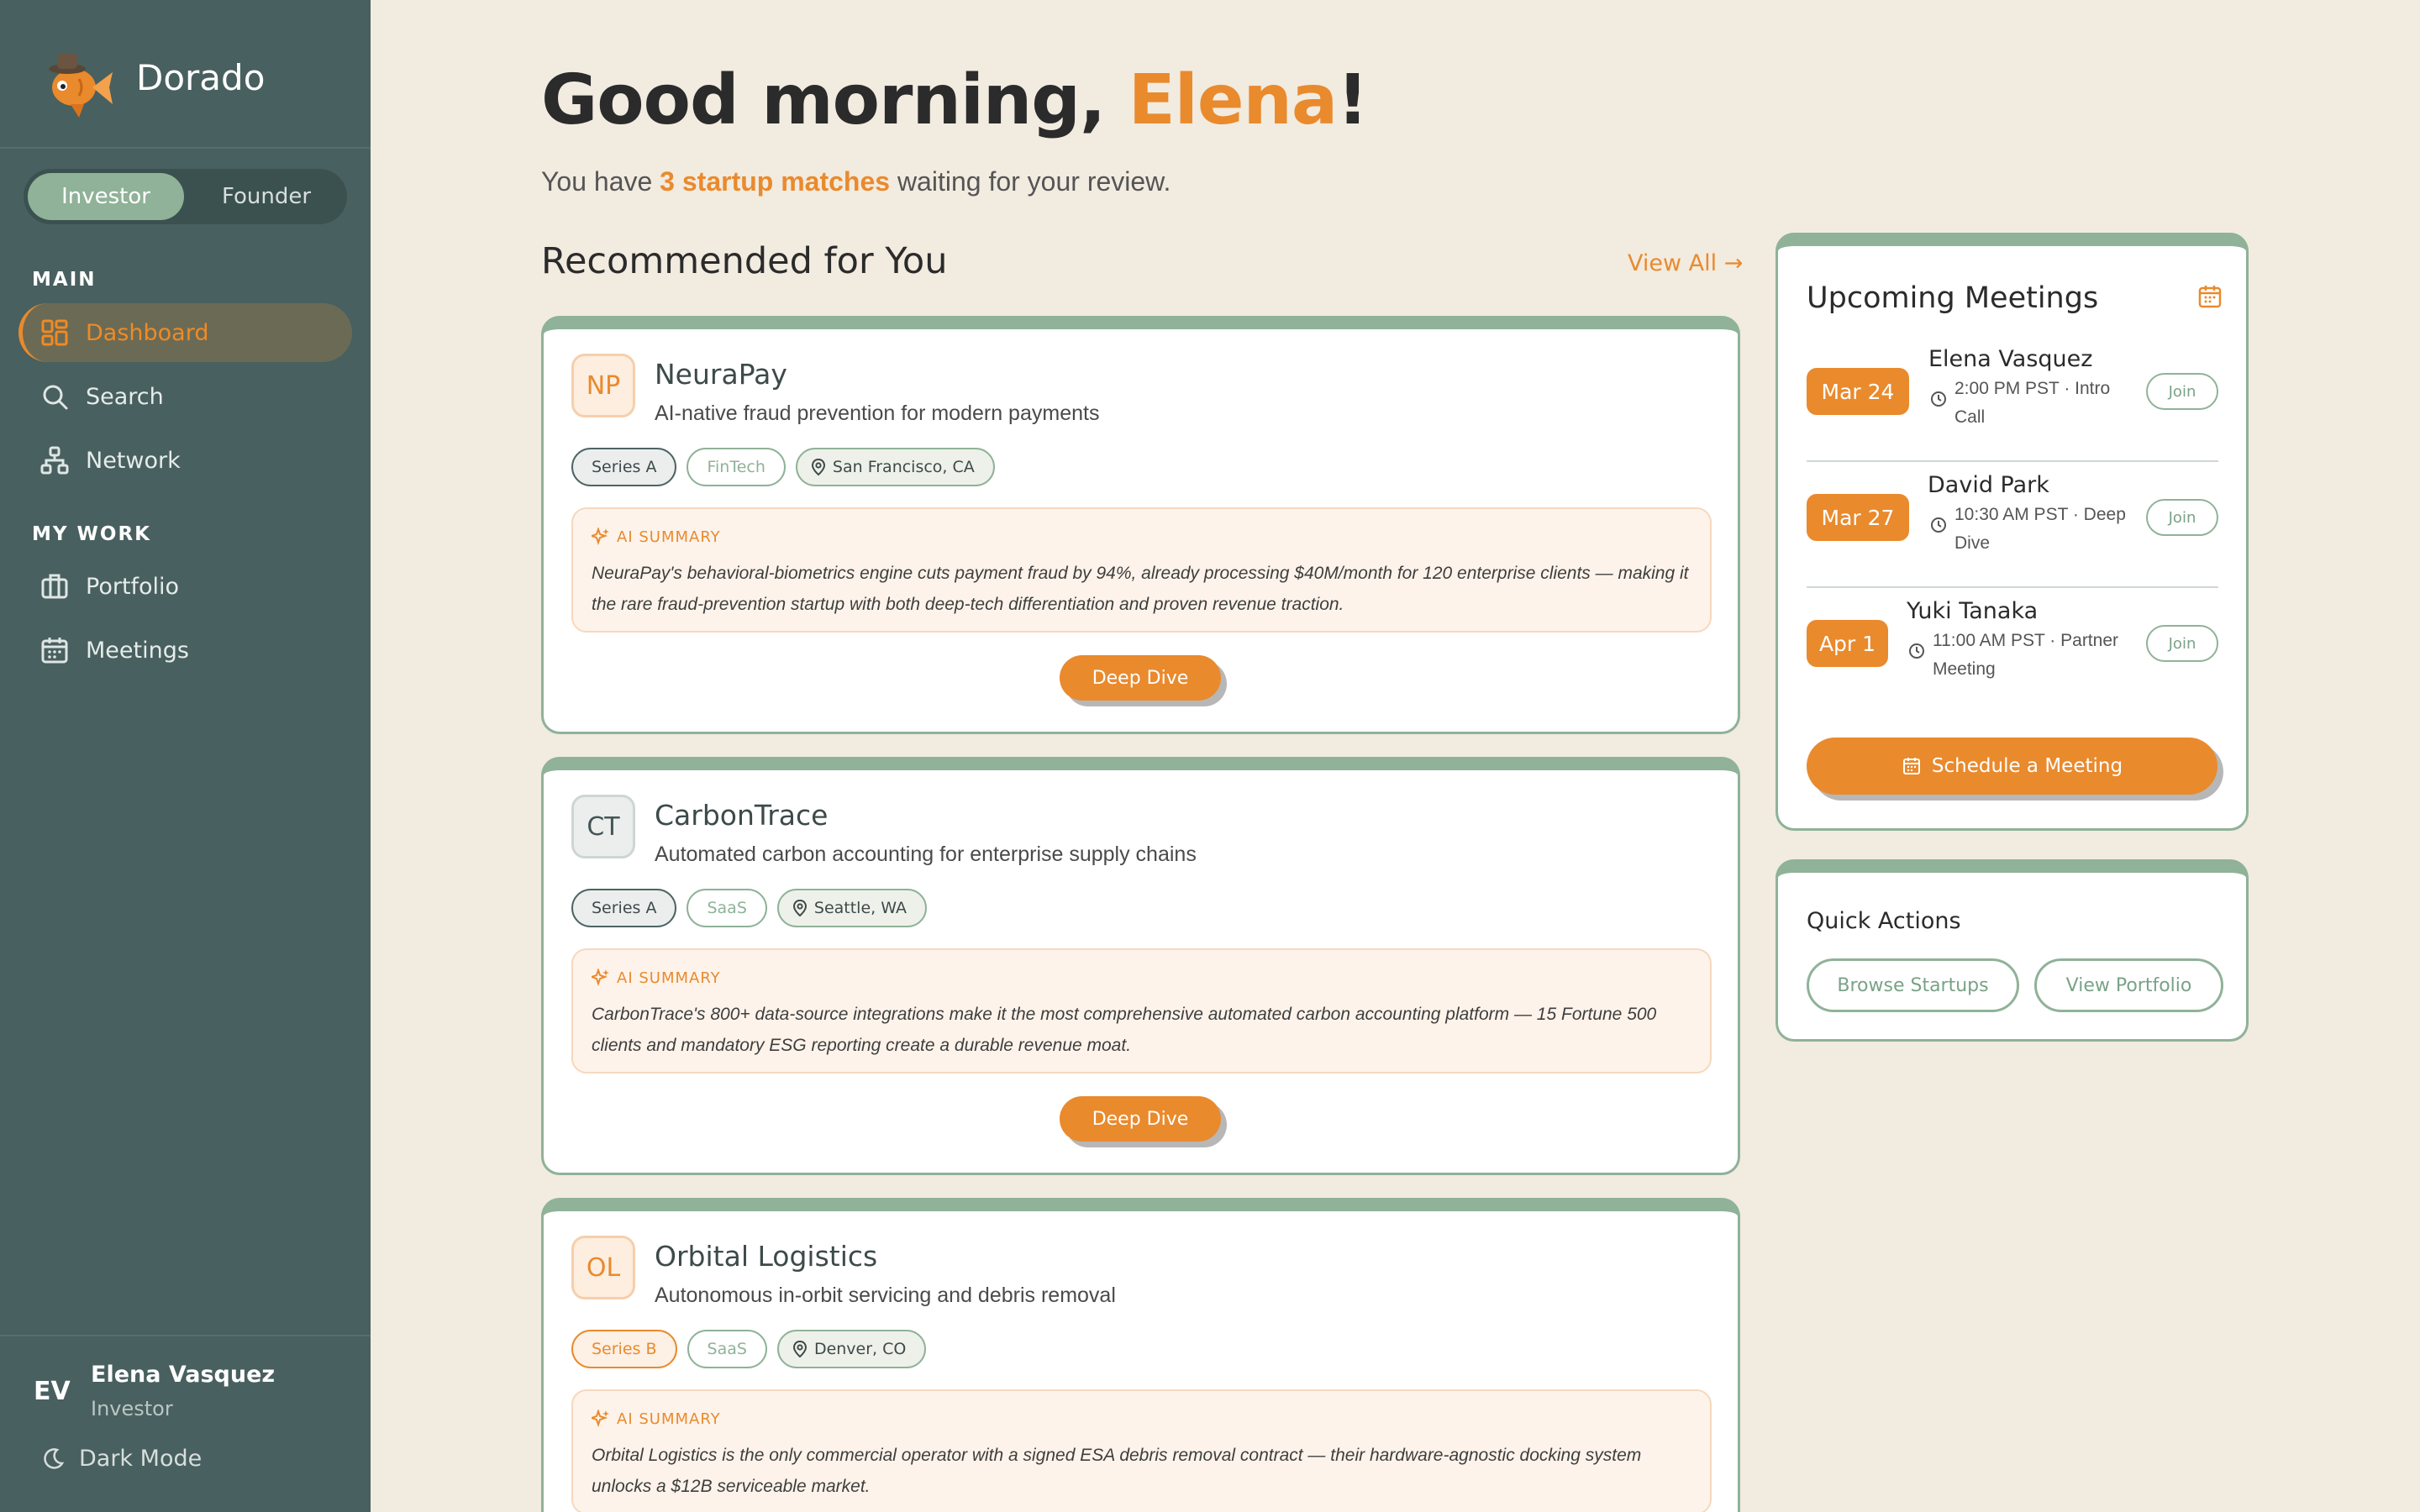 This screenshot has height=1512, width=2420. I want to click on startup-tags: Series B SaaS Denver, CO, so click(749, 1349).